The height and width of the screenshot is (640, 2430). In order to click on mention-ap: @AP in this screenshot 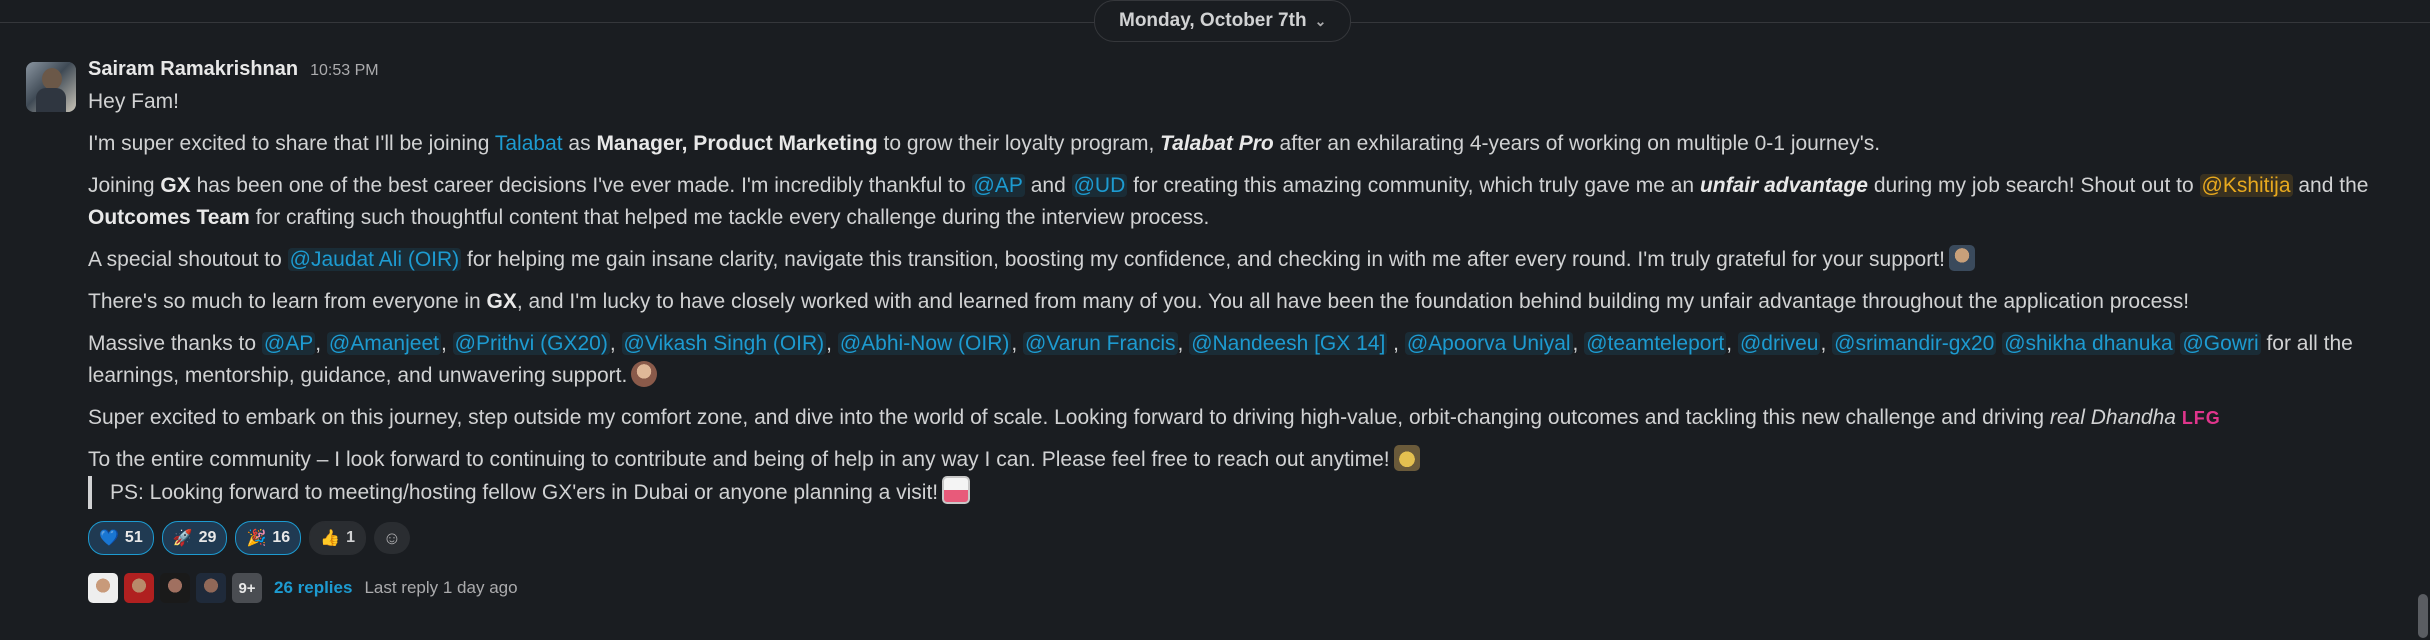, I will do `click(998, 185)`.